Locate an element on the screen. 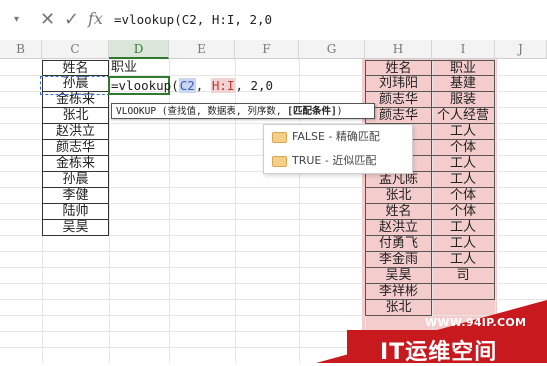 This screenshot has width=547, height=366. formula-ref-hi: H:I is located at coordinates (223, 85).